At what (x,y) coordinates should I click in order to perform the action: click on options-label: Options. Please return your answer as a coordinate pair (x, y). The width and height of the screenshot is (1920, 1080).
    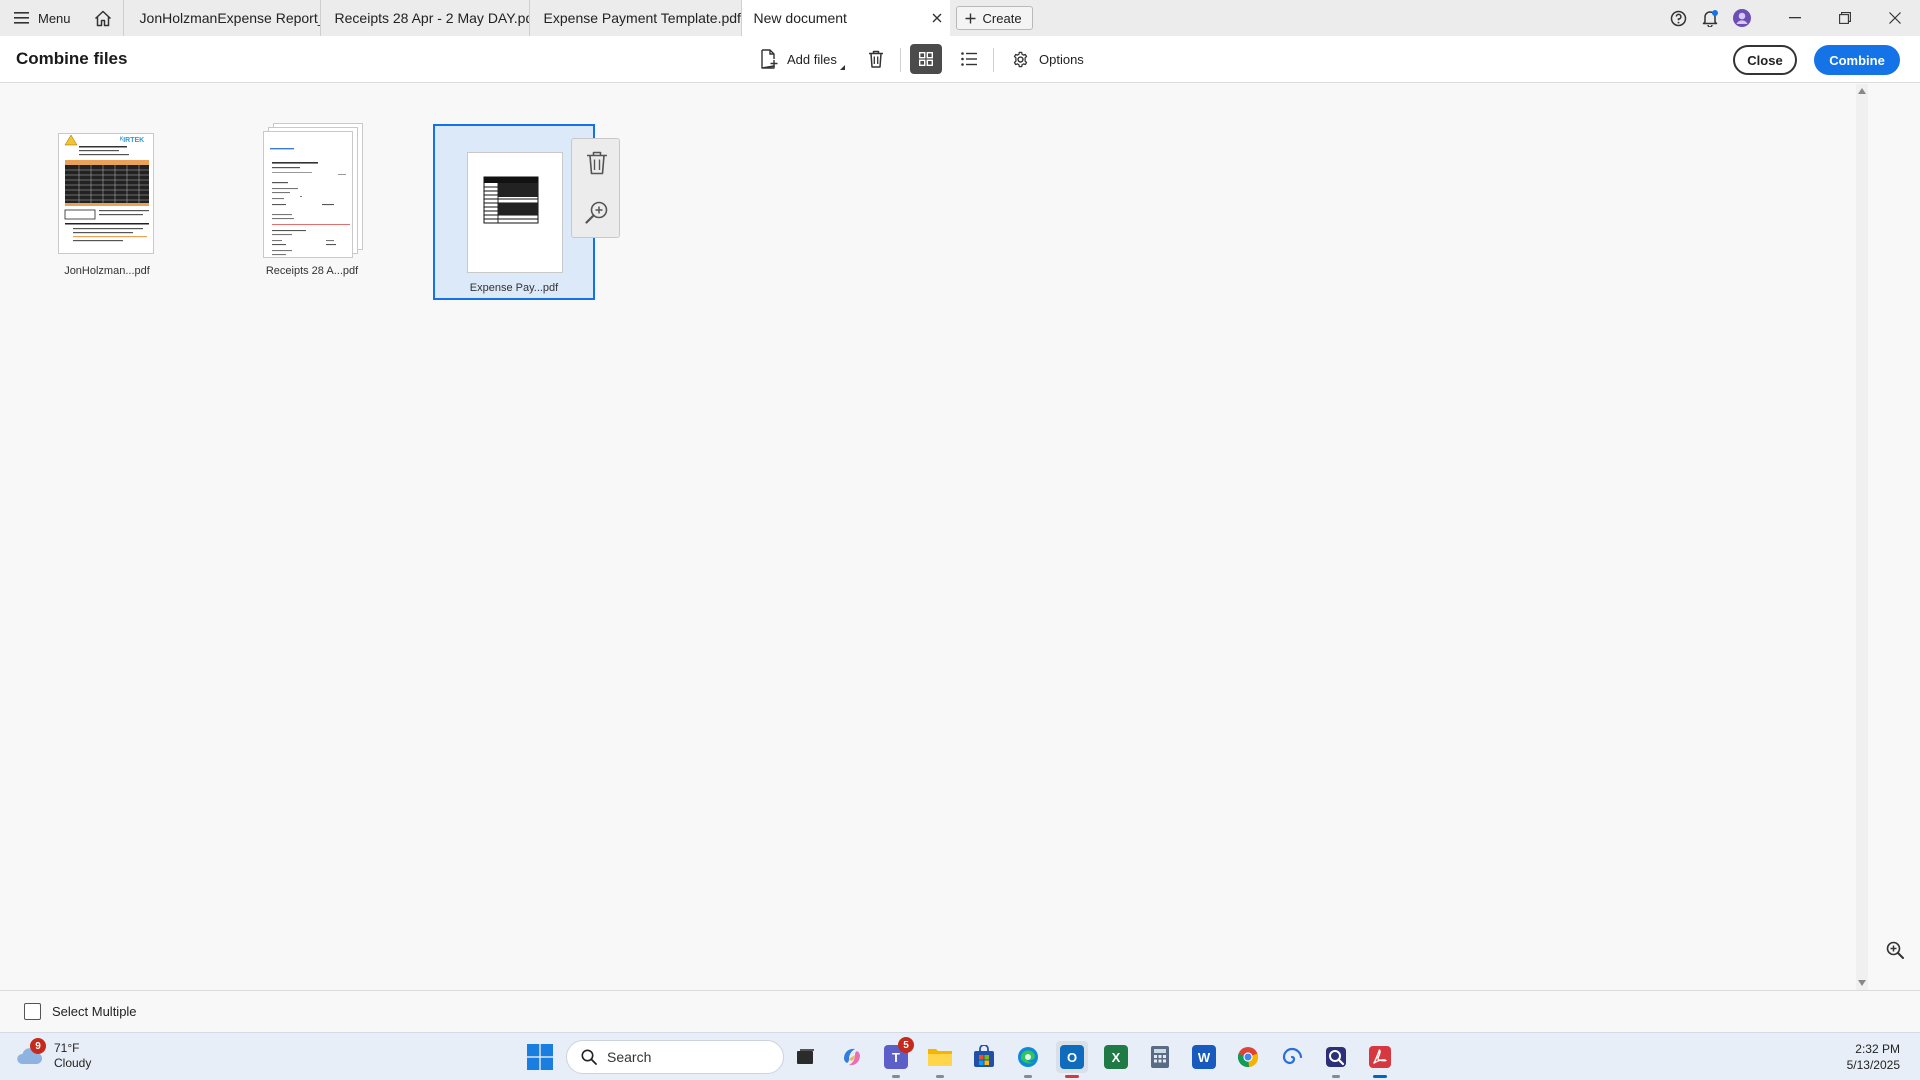
    Looking at the image, I should click on (1061, 59).